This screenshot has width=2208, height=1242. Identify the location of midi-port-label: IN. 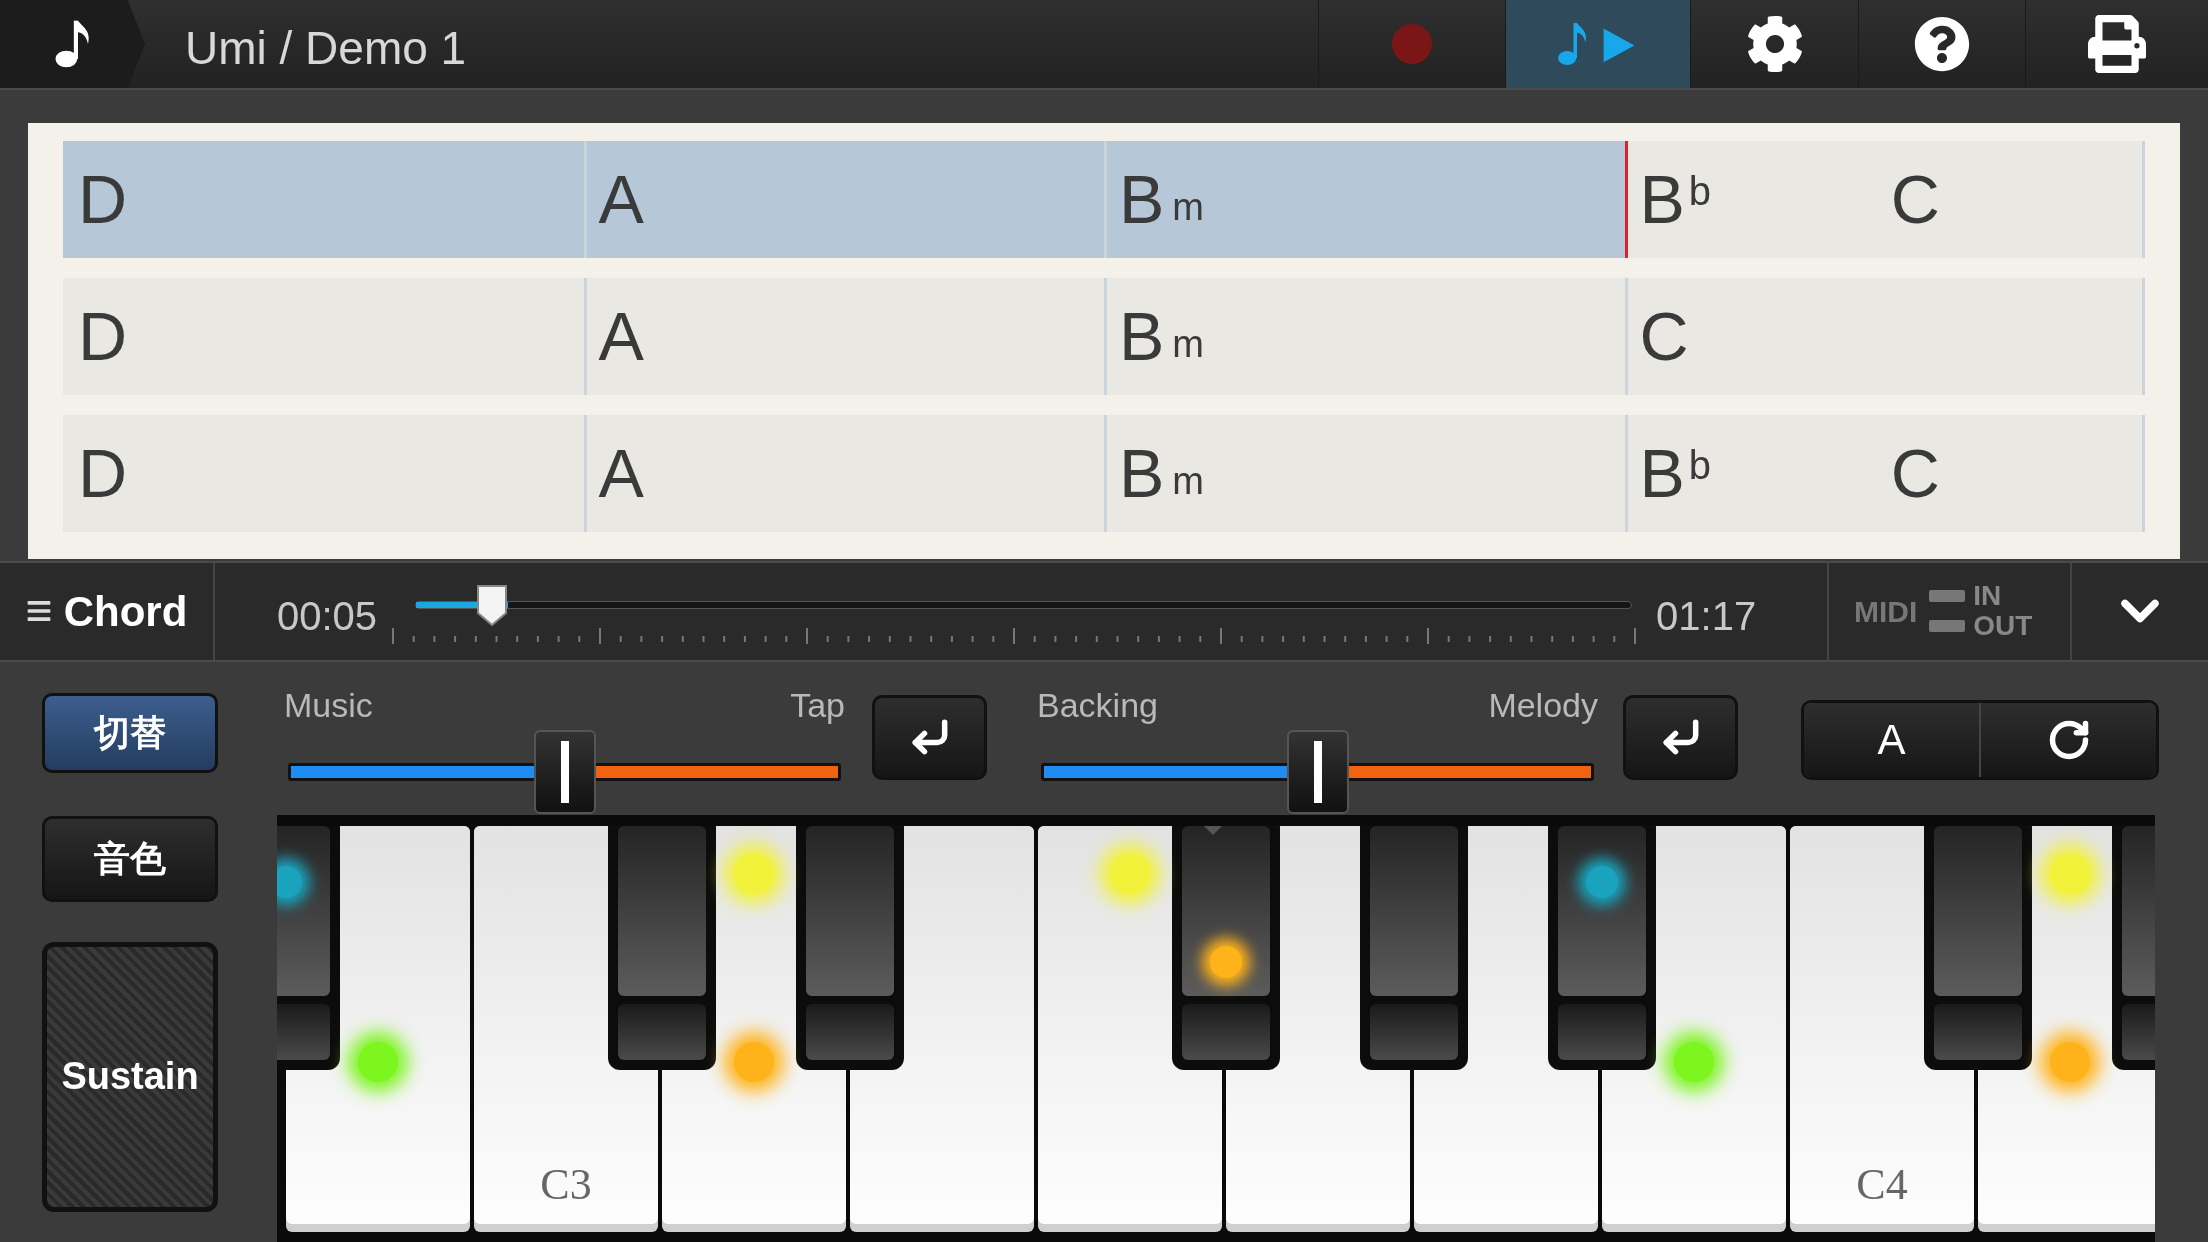
(1987, 596).